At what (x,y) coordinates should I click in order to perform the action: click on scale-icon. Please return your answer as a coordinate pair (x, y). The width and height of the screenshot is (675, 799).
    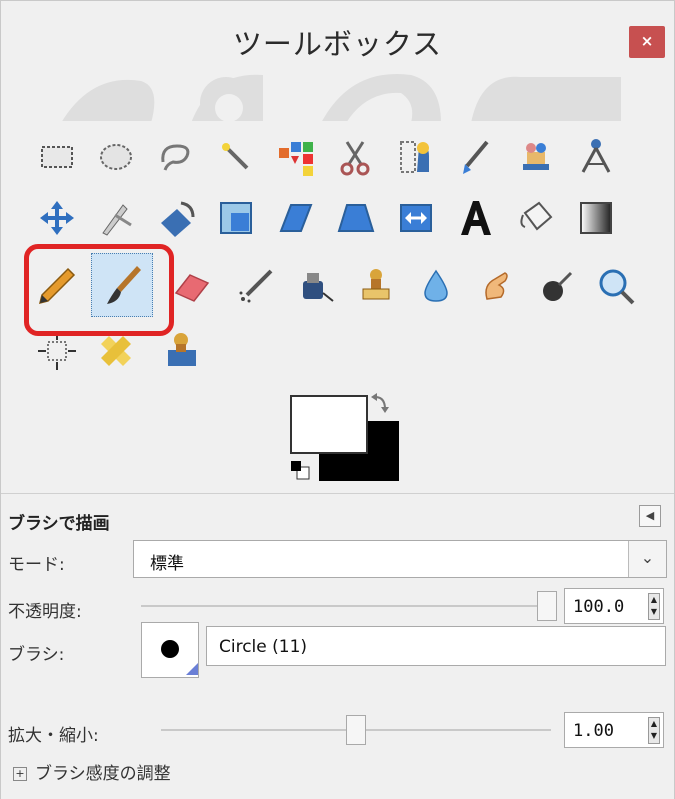
    Looking at the image, I should click on (236, 218).